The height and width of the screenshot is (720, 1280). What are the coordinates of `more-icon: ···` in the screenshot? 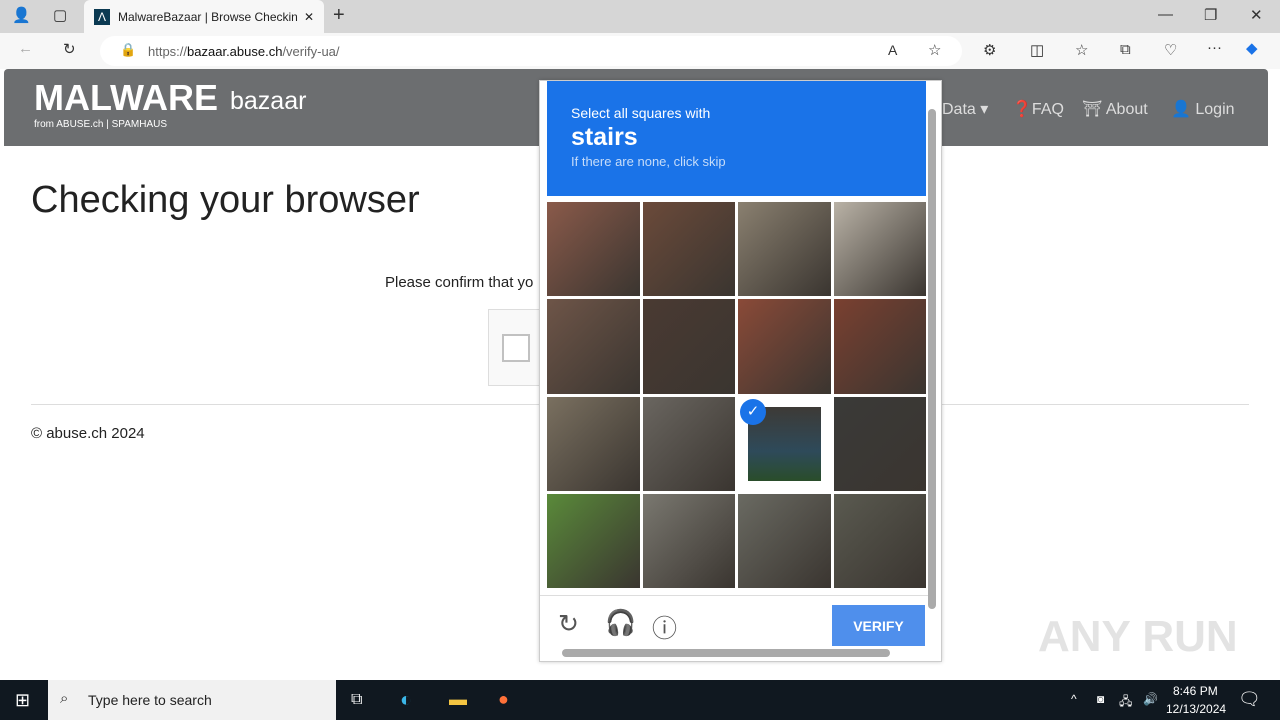 It's located at (1214, 47).